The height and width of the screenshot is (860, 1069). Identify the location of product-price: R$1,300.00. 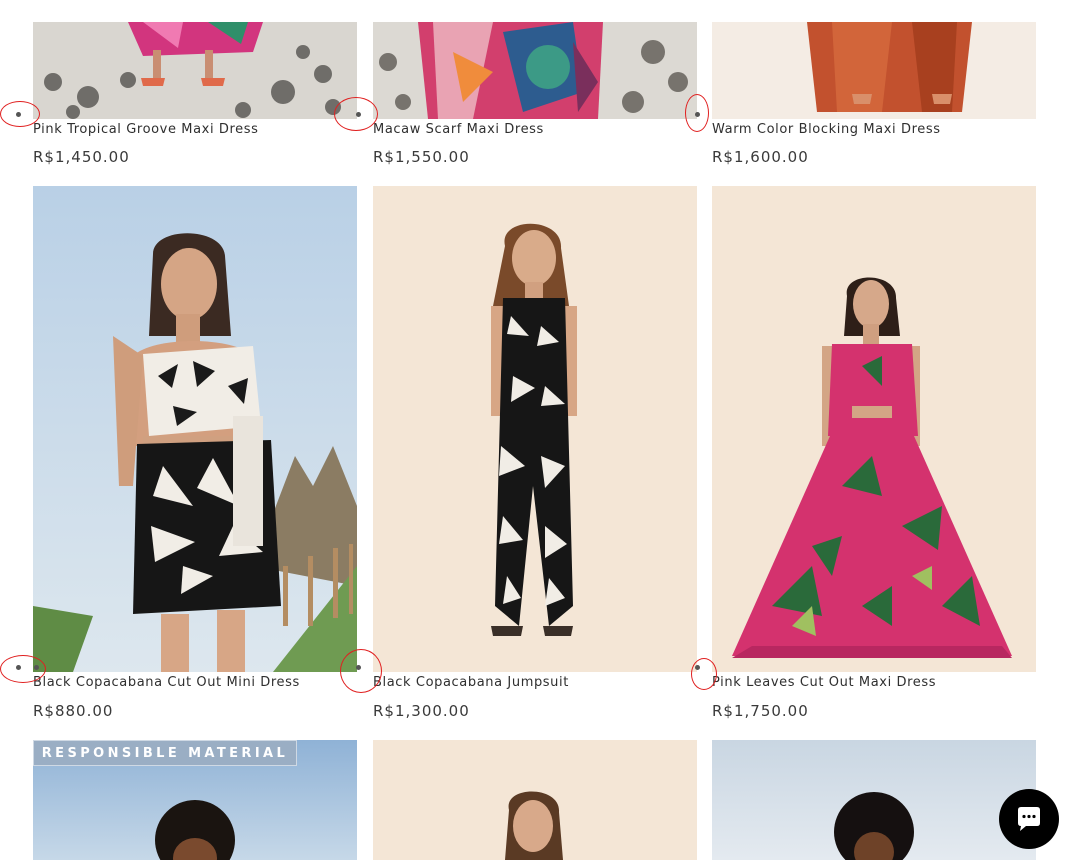
(421, 711).